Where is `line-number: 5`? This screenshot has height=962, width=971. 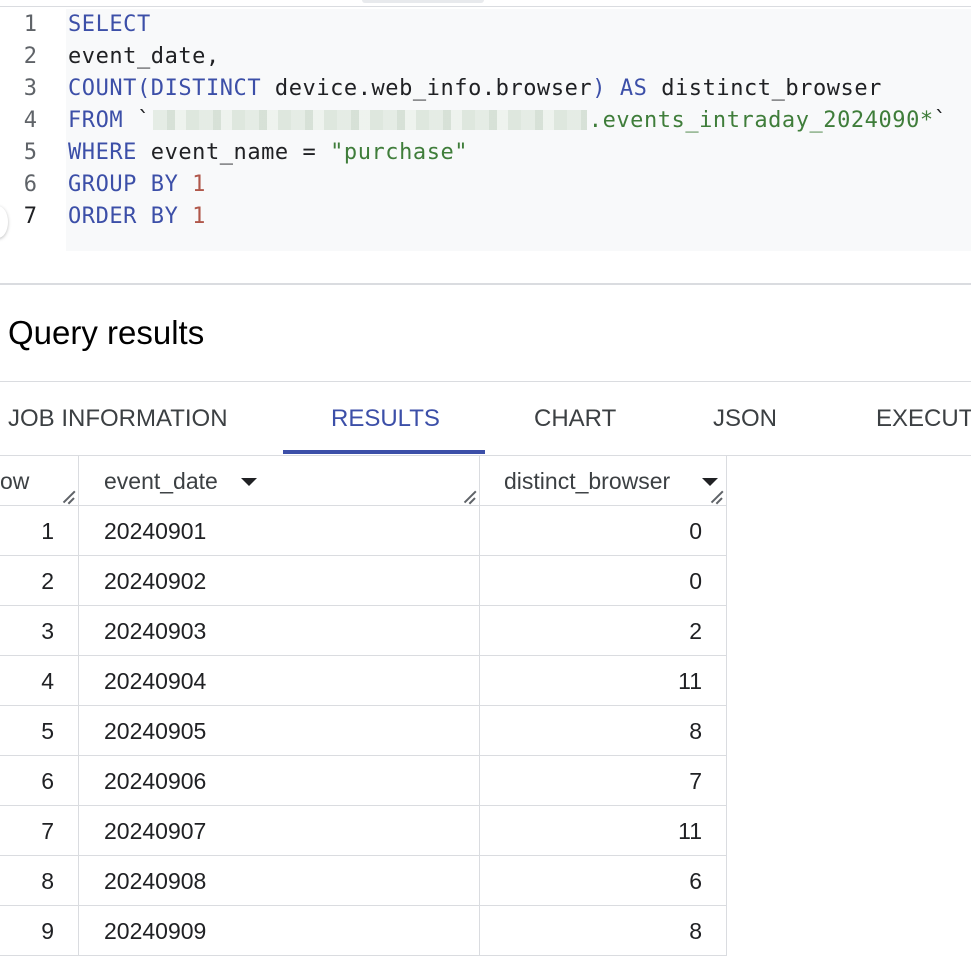
line-number: 5 is located at coordinates (30, 152).